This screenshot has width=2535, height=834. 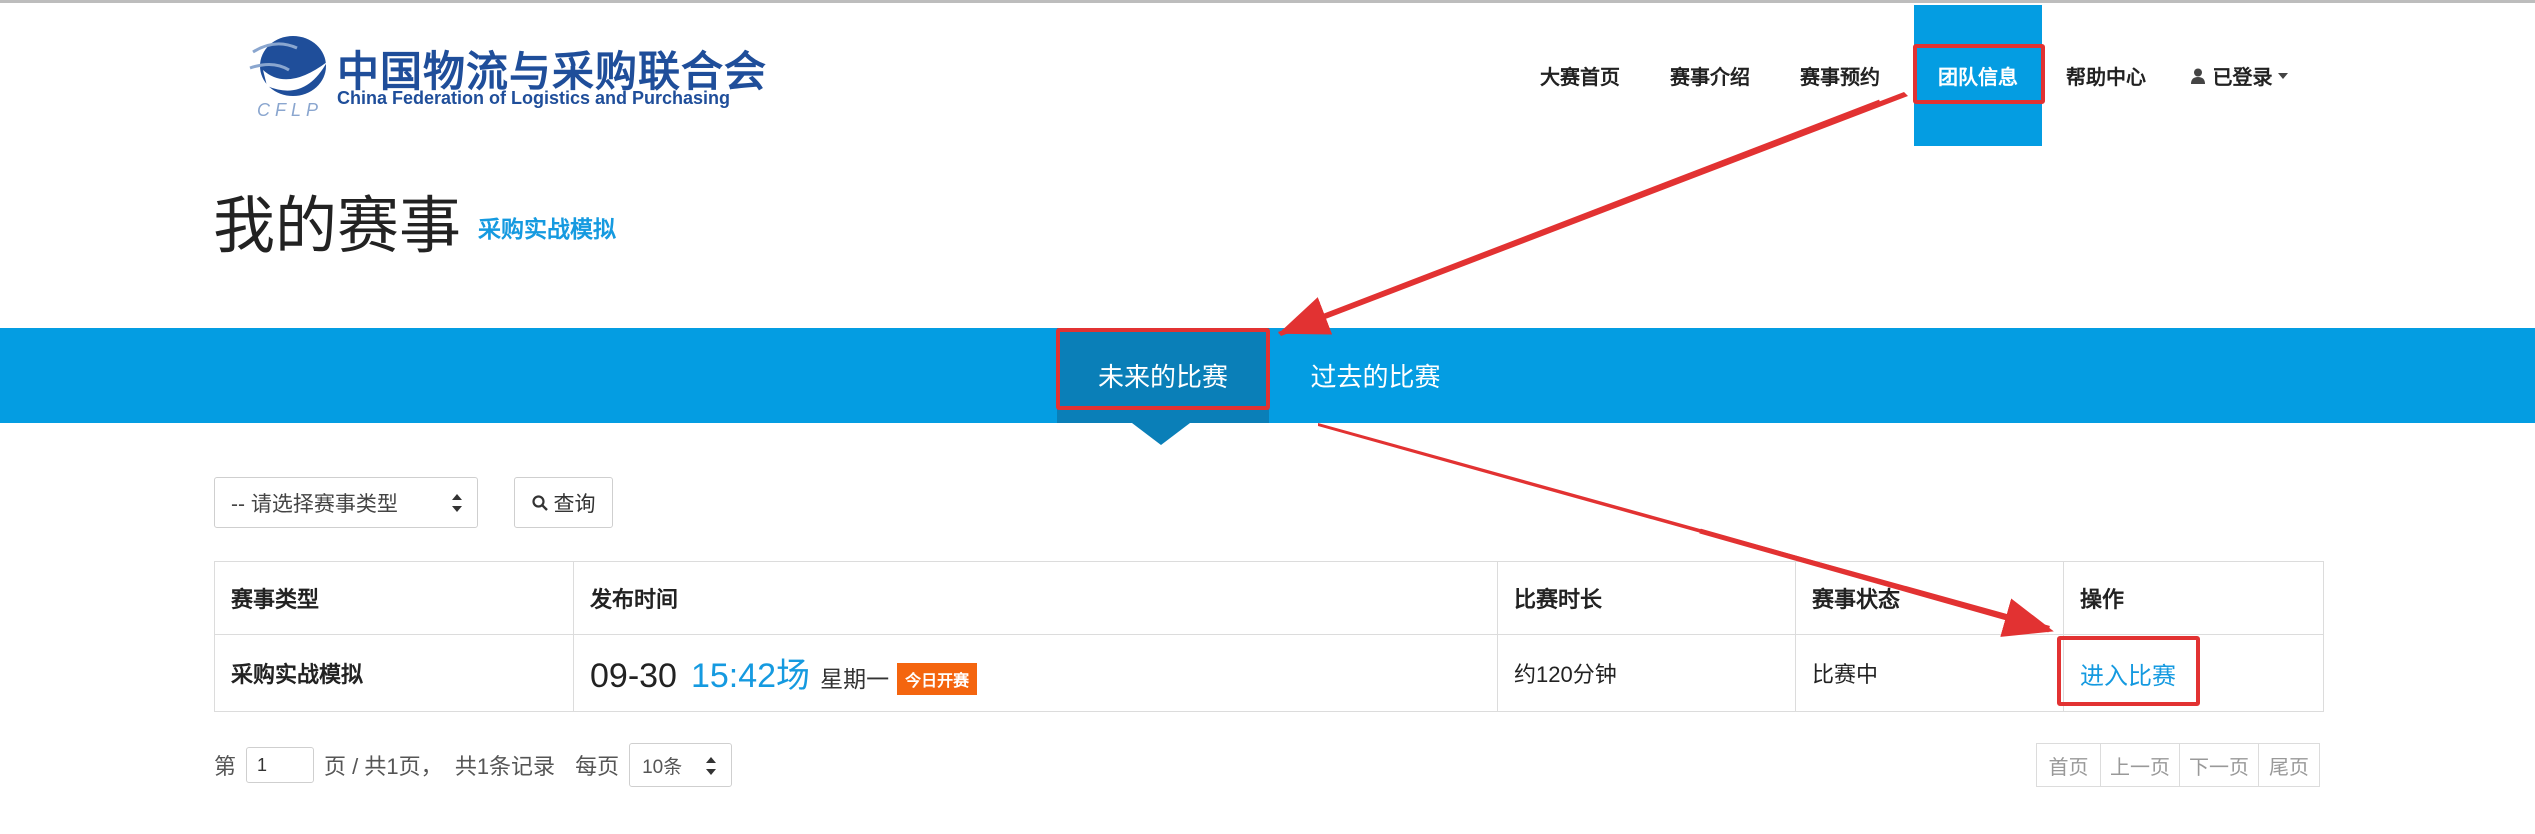 I want to click on user-menu-label: 已登录, so click(x=2242, y=78).